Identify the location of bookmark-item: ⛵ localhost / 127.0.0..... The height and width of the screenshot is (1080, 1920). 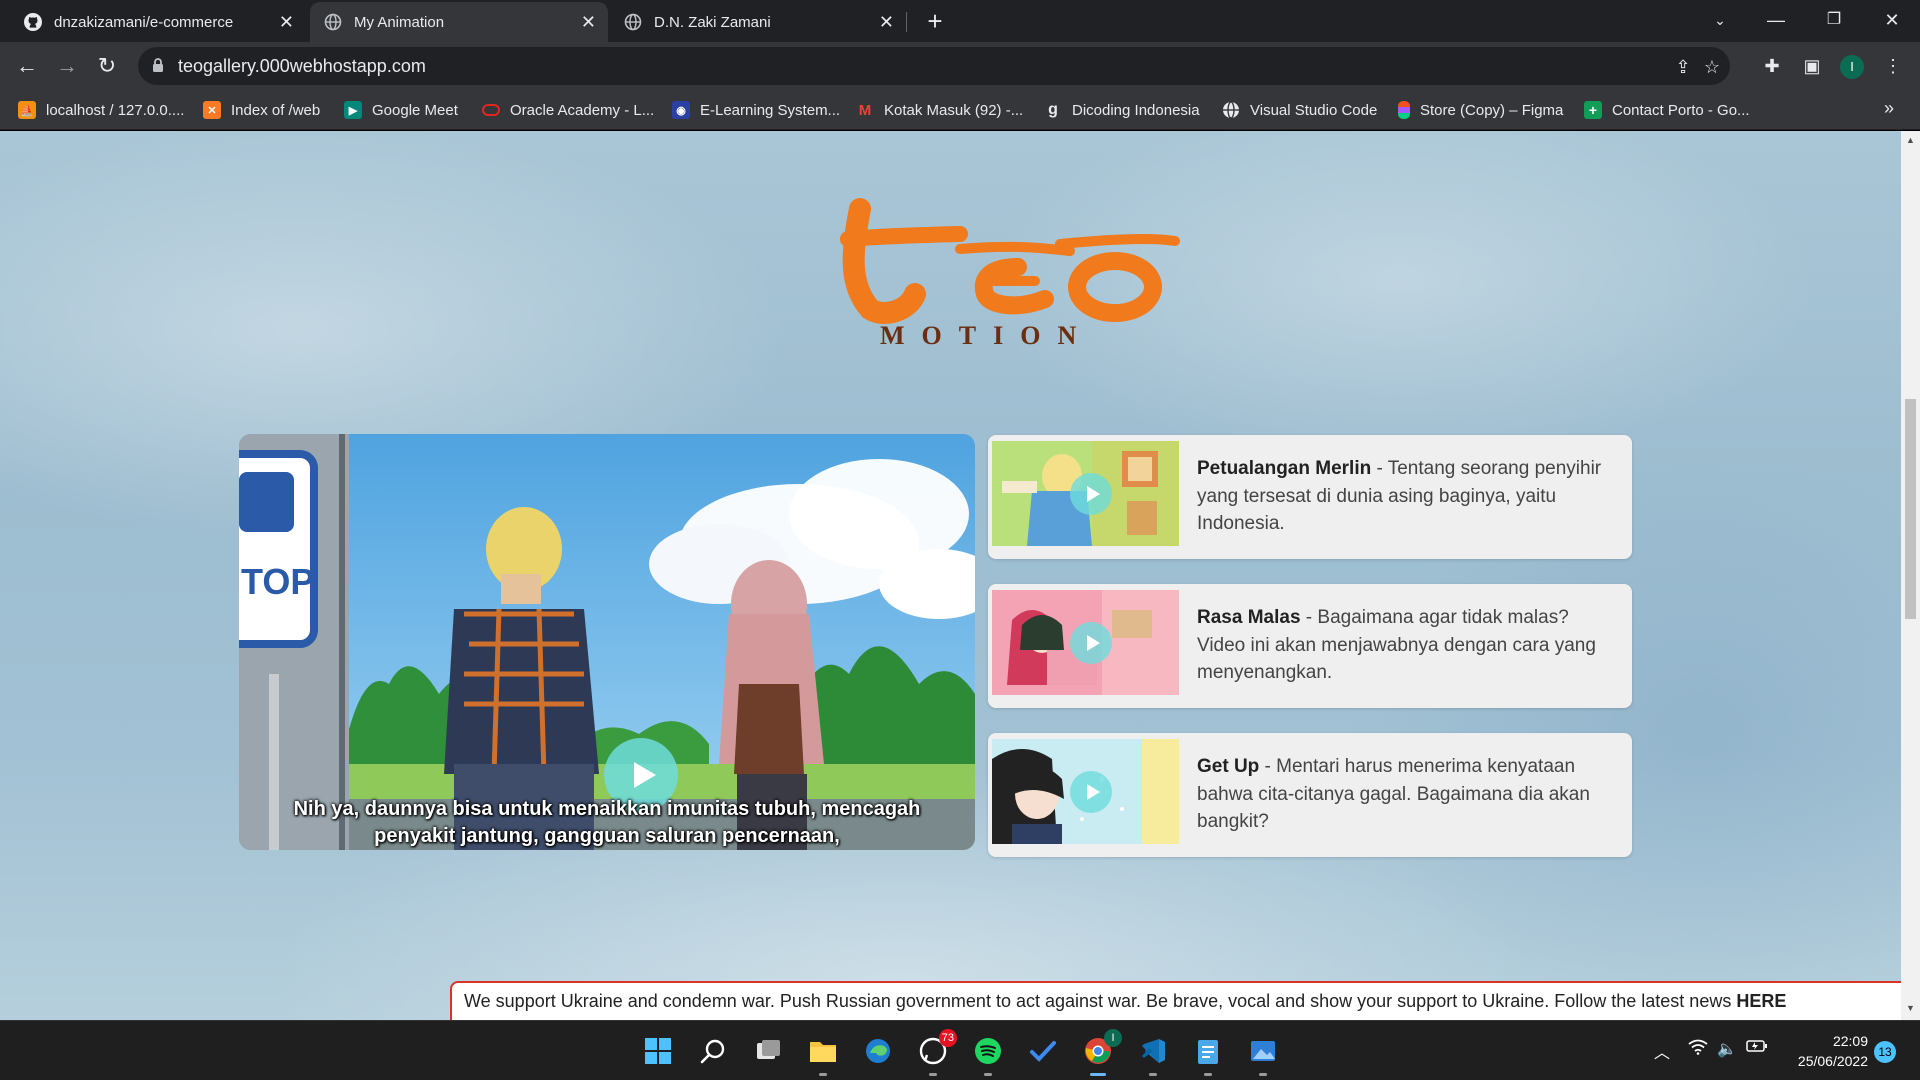
(101, 110).